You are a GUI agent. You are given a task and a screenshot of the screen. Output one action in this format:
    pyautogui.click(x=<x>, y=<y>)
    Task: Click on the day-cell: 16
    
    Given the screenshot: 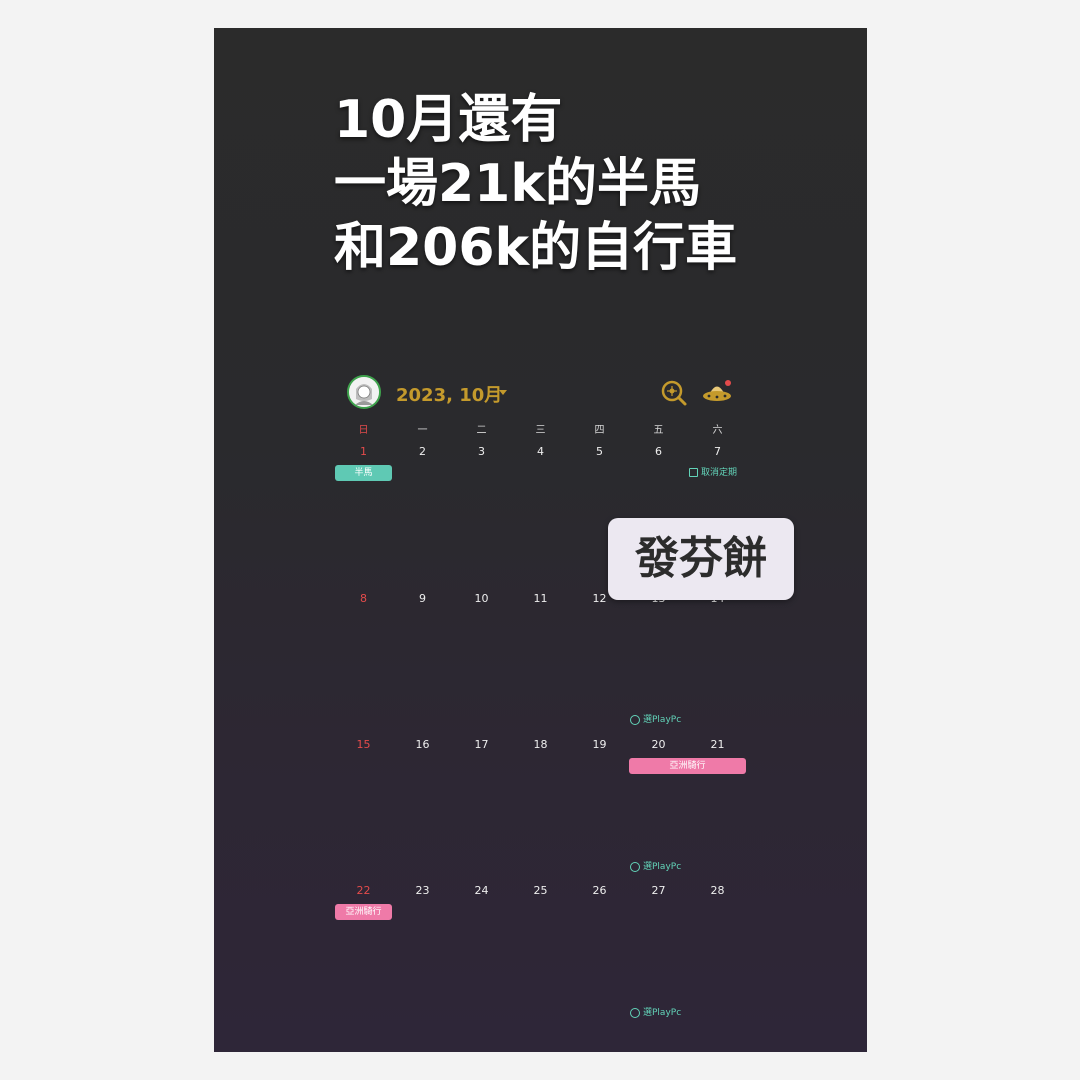 What is the action you would take?
    pyautogui.click(x=422, y=744)
    